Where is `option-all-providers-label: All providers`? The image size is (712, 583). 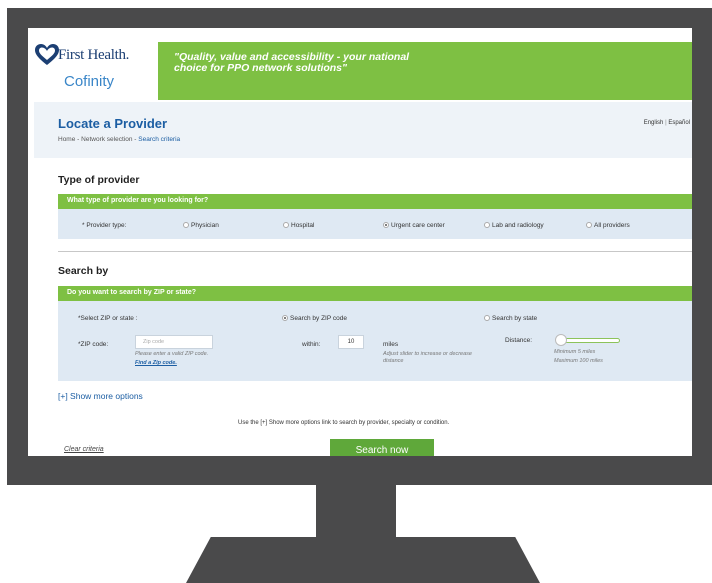 option-all-providers-label: All providers is located at coordinates (612, 225).